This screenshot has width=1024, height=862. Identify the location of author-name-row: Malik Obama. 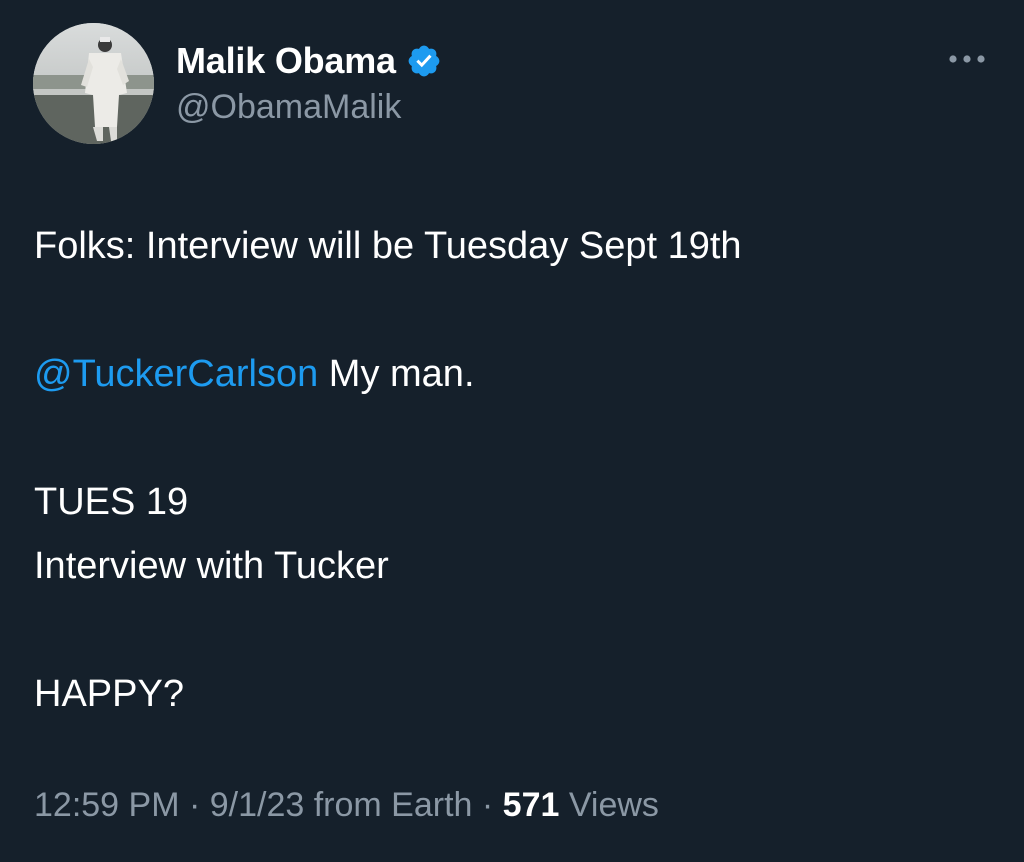
(309, 61).